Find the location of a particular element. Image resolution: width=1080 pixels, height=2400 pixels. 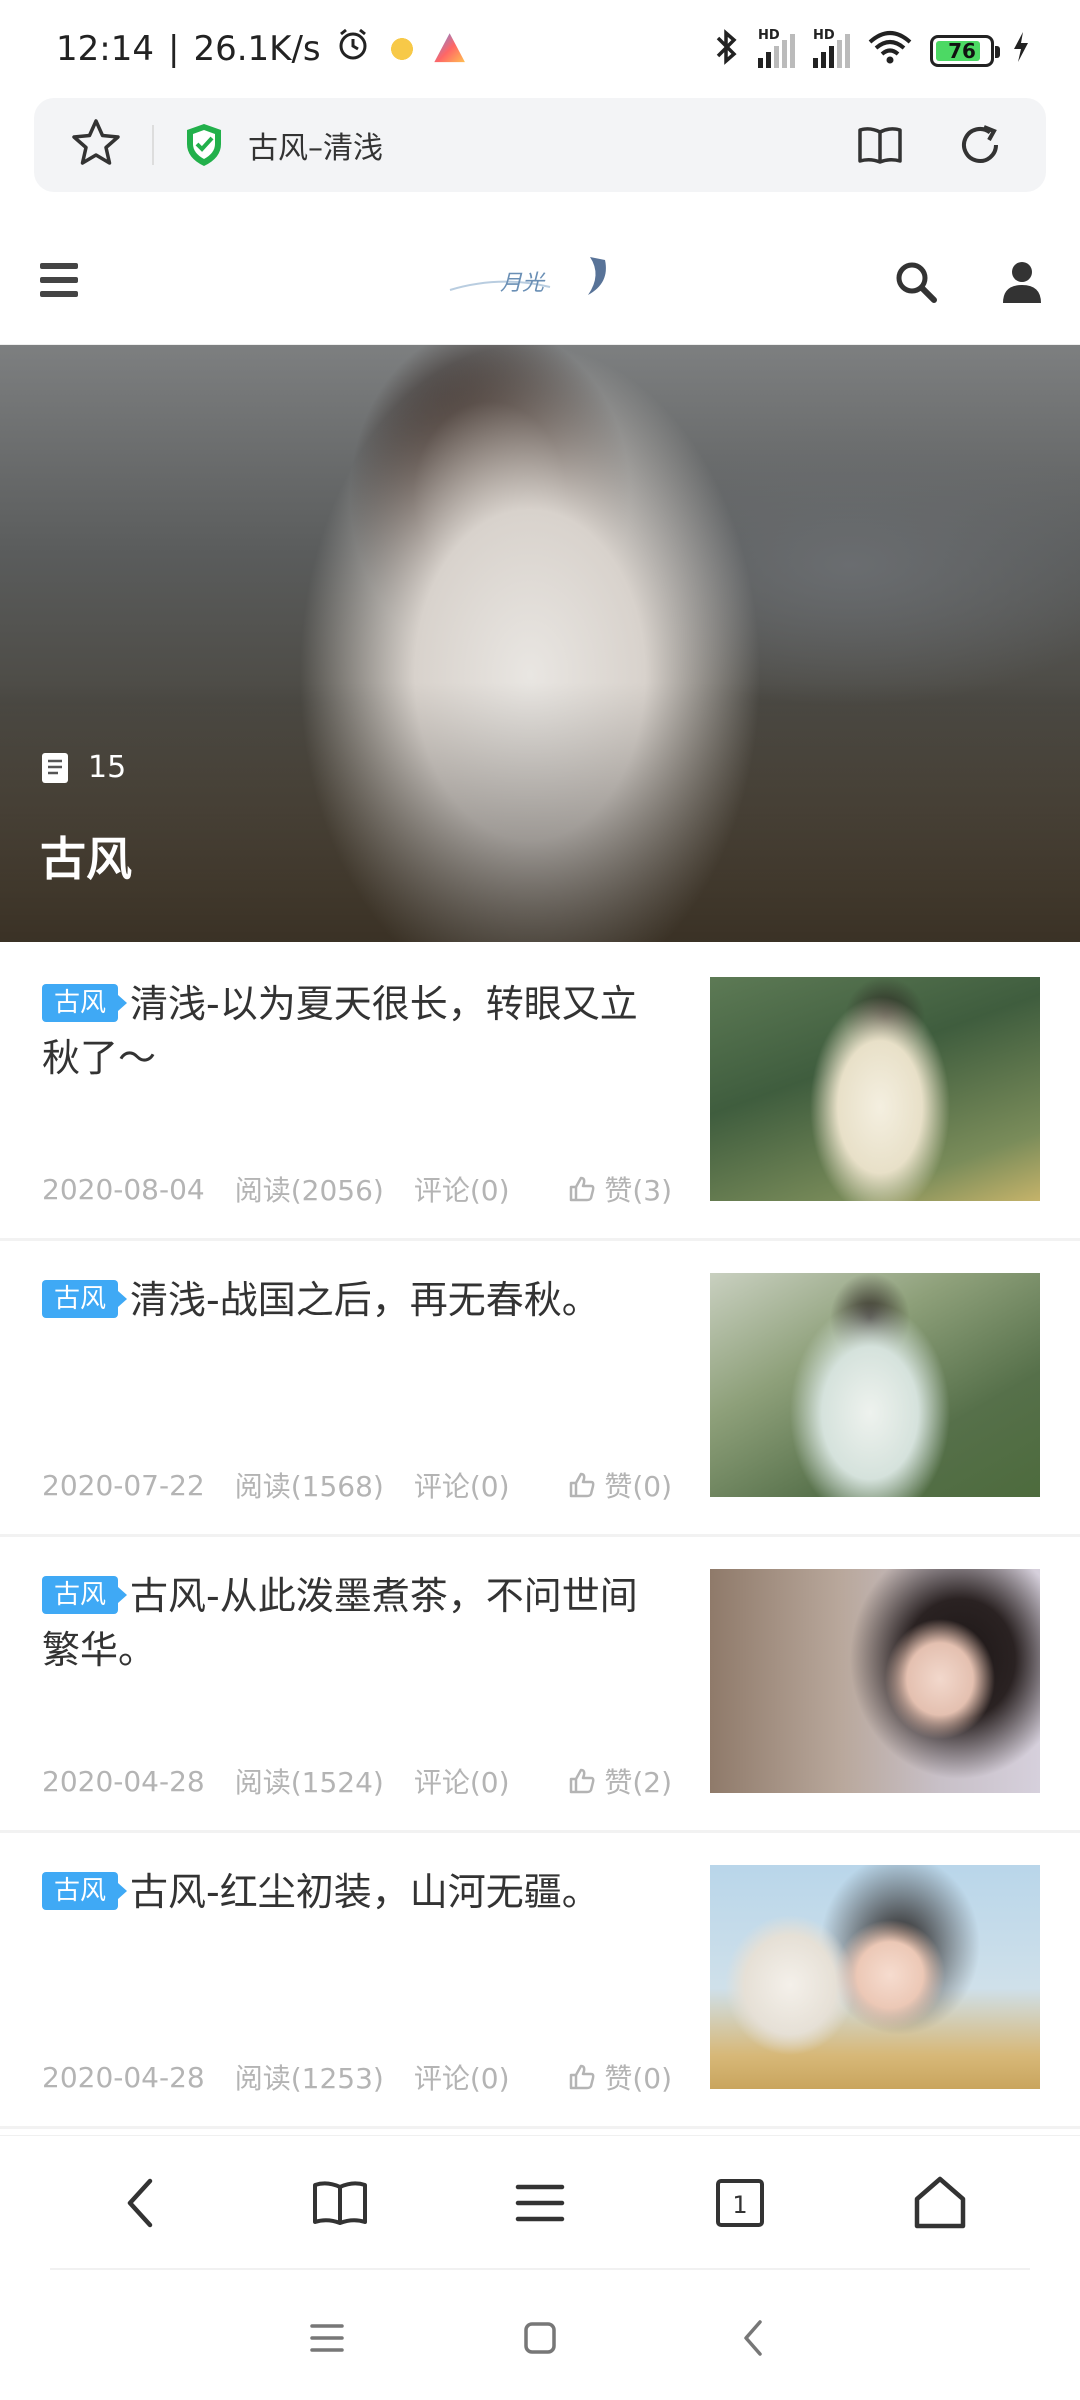

search-icon is located at coordinates (916, 284).